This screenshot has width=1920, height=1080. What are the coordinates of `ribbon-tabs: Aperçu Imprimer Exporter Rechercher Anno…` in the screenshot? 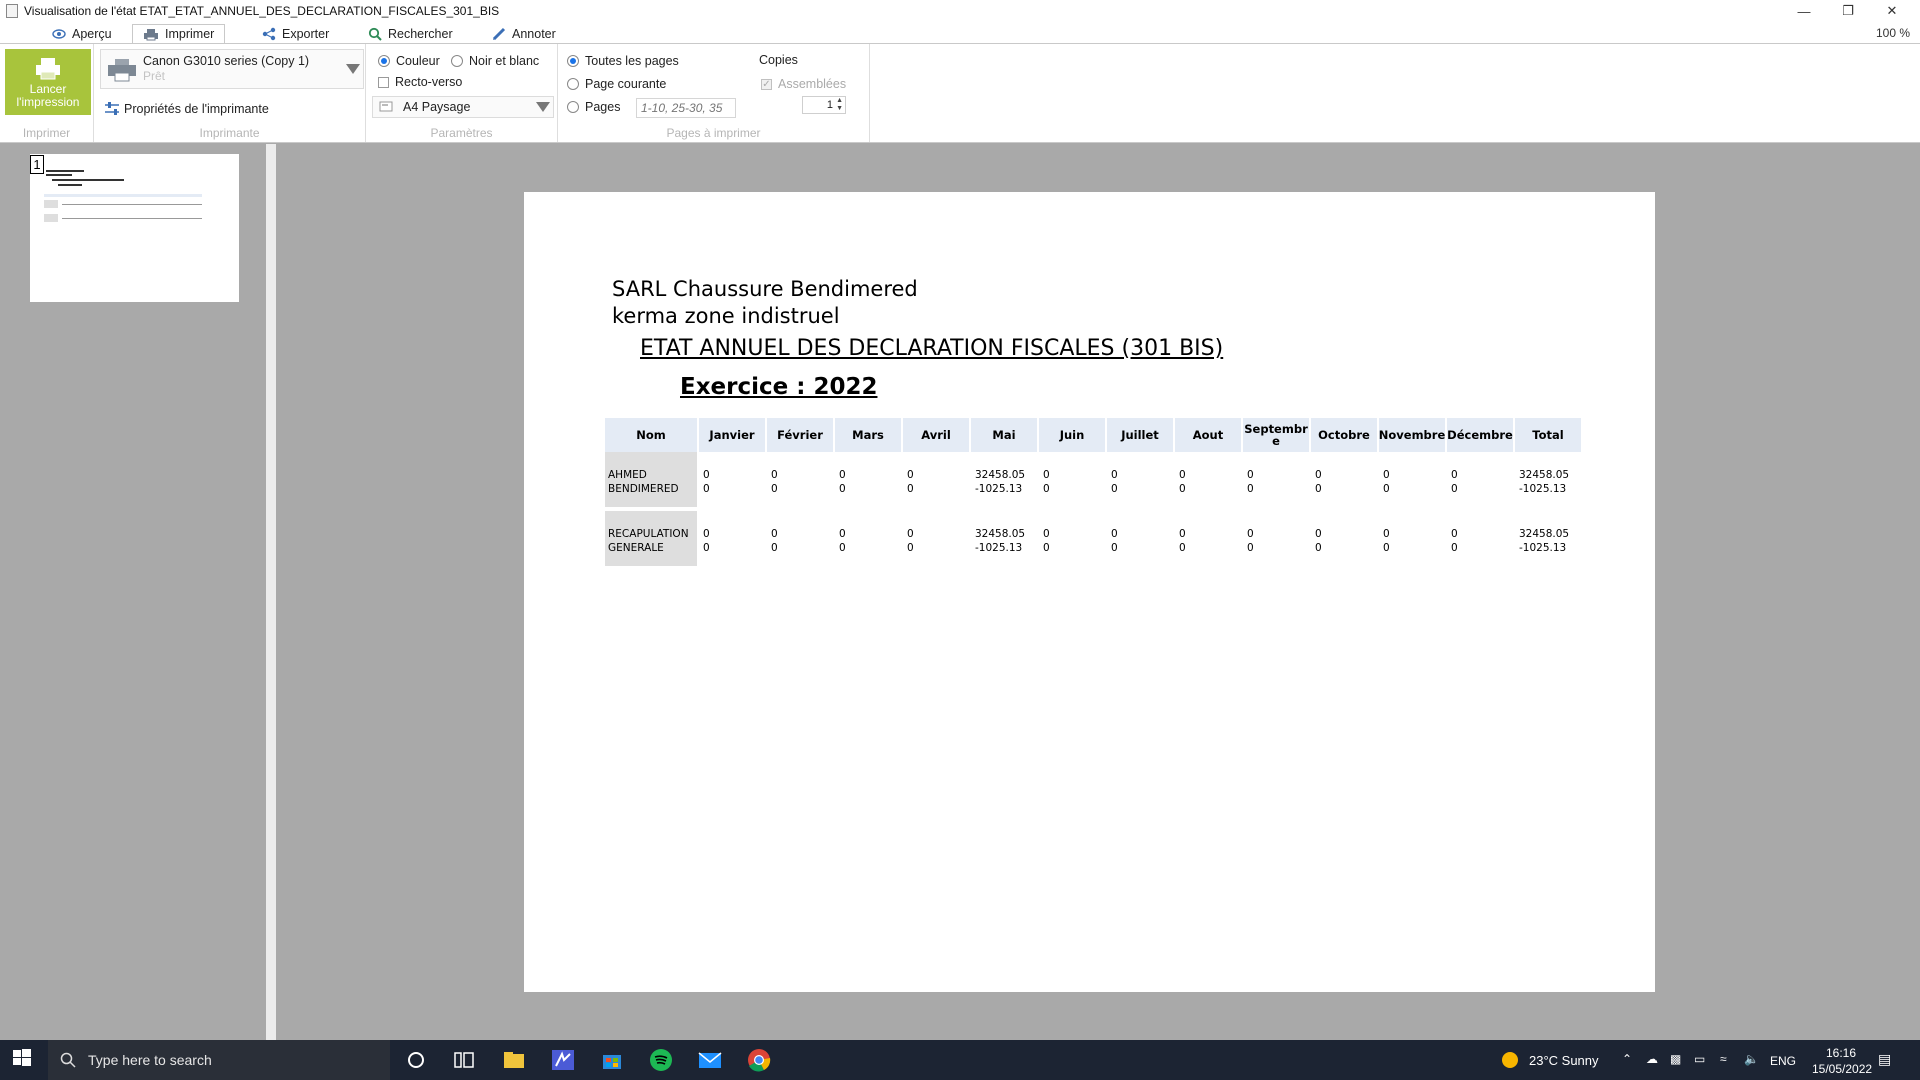 It's located at (960, 33).